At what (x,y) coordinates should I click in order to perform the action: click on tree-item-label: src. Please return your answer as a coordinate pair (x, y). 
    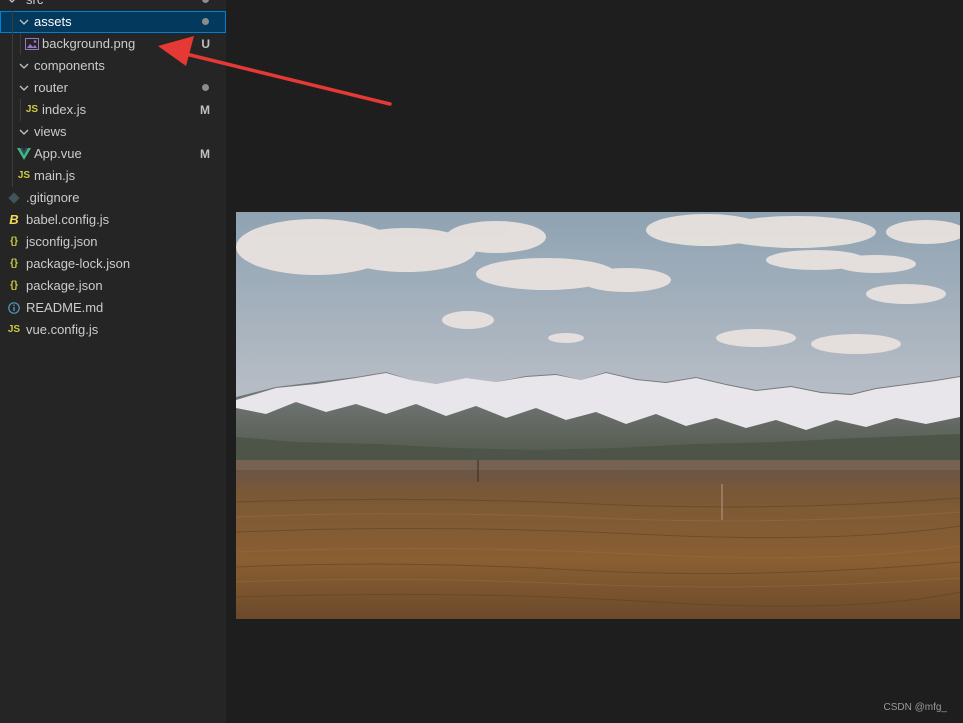
    Looking at the image, I should click on (34, 5).